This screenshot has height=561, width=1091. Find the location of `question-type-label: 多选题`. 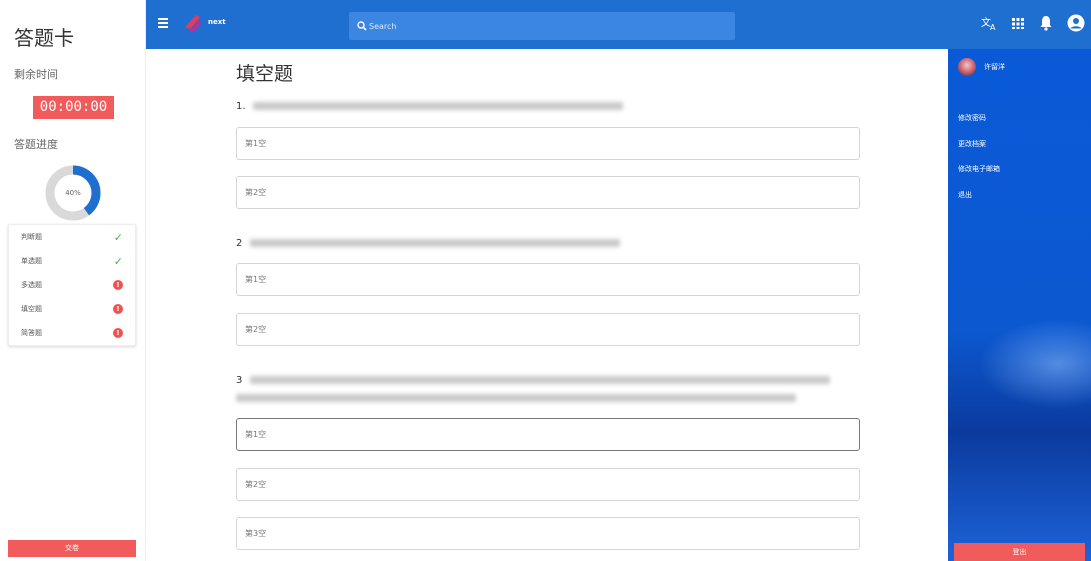

question-type-label: 多选题 is located at coordinates (31, 285).